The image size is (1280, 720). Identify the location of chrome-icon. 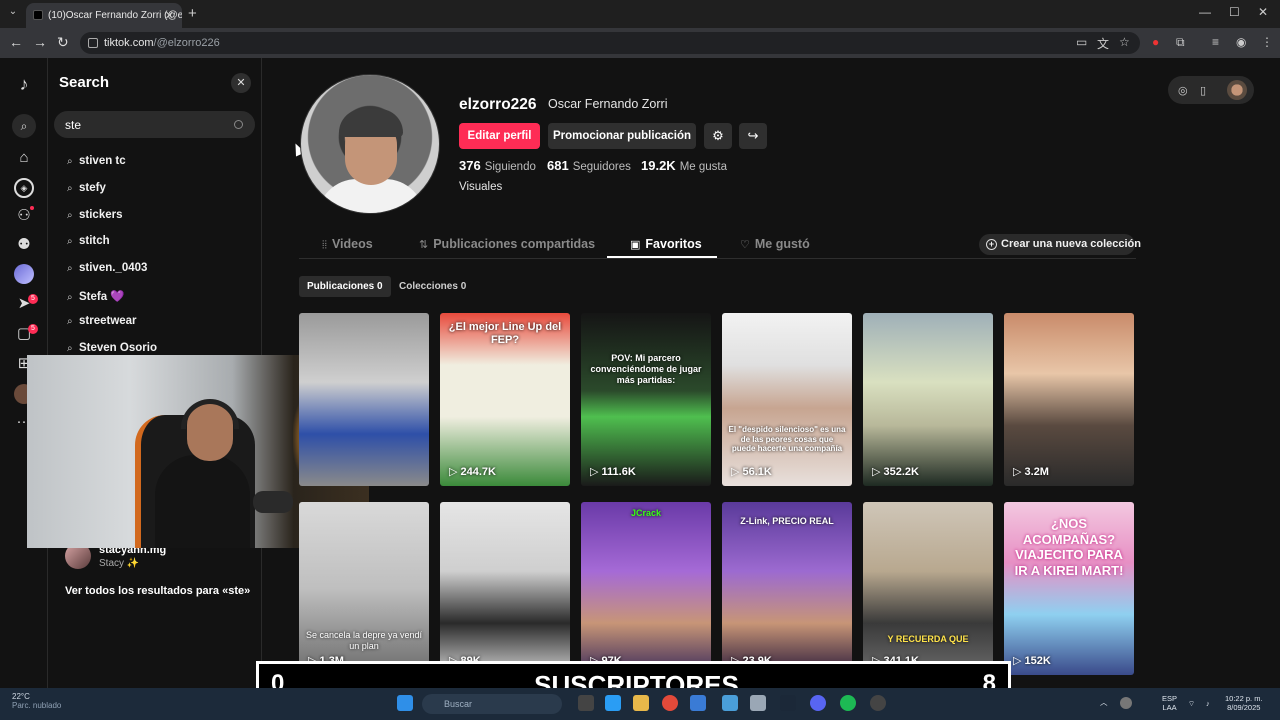
(670, 703).